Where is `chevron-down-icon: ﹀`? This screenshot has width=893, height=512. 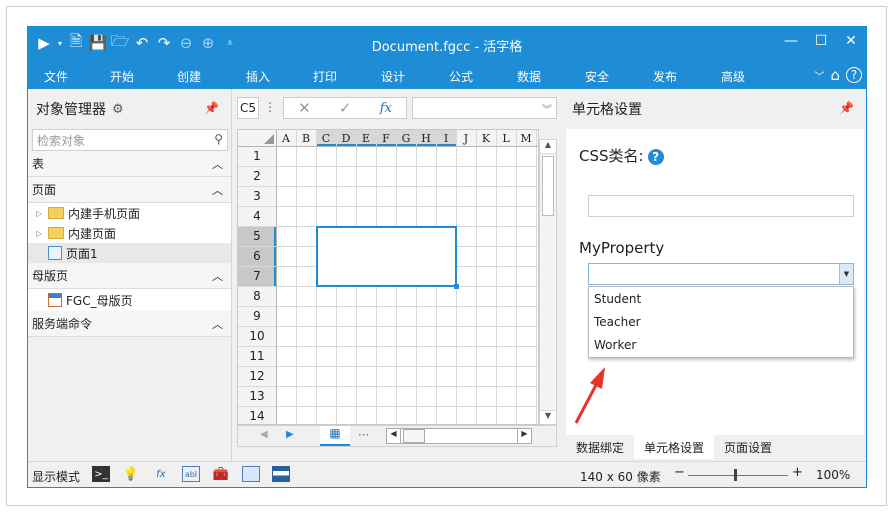 chevron-down-icon: ﹀ is located at coordinates (819, 75).